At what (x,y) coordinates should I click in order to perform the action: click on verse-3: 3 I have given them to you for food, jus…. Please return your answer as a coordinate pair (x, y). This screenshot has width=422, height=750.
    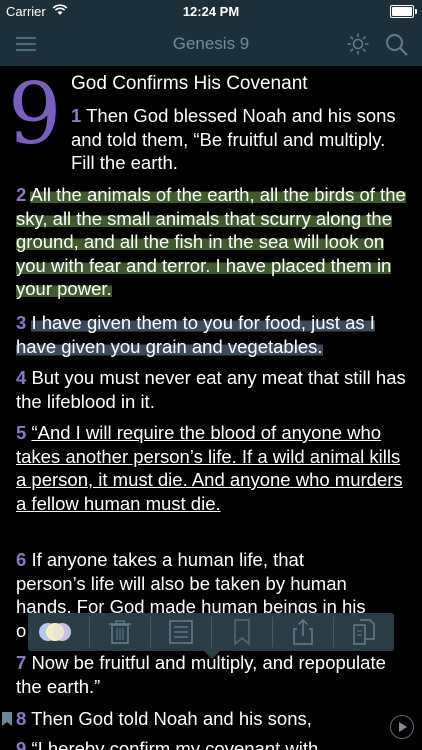
    Looking at the image, I should click on (214, 334).